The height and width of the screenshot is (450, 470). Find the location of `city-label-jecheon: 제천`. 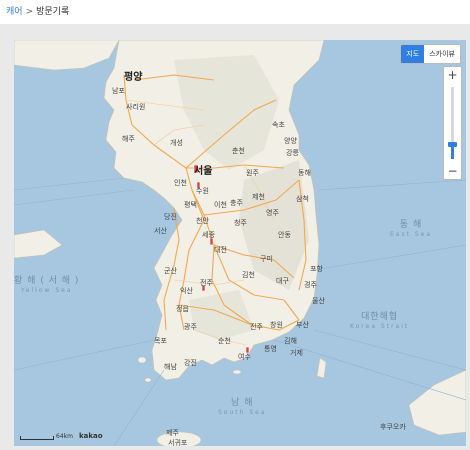

city-label-jecheon: 제천 is located at coordinates (258, 197).